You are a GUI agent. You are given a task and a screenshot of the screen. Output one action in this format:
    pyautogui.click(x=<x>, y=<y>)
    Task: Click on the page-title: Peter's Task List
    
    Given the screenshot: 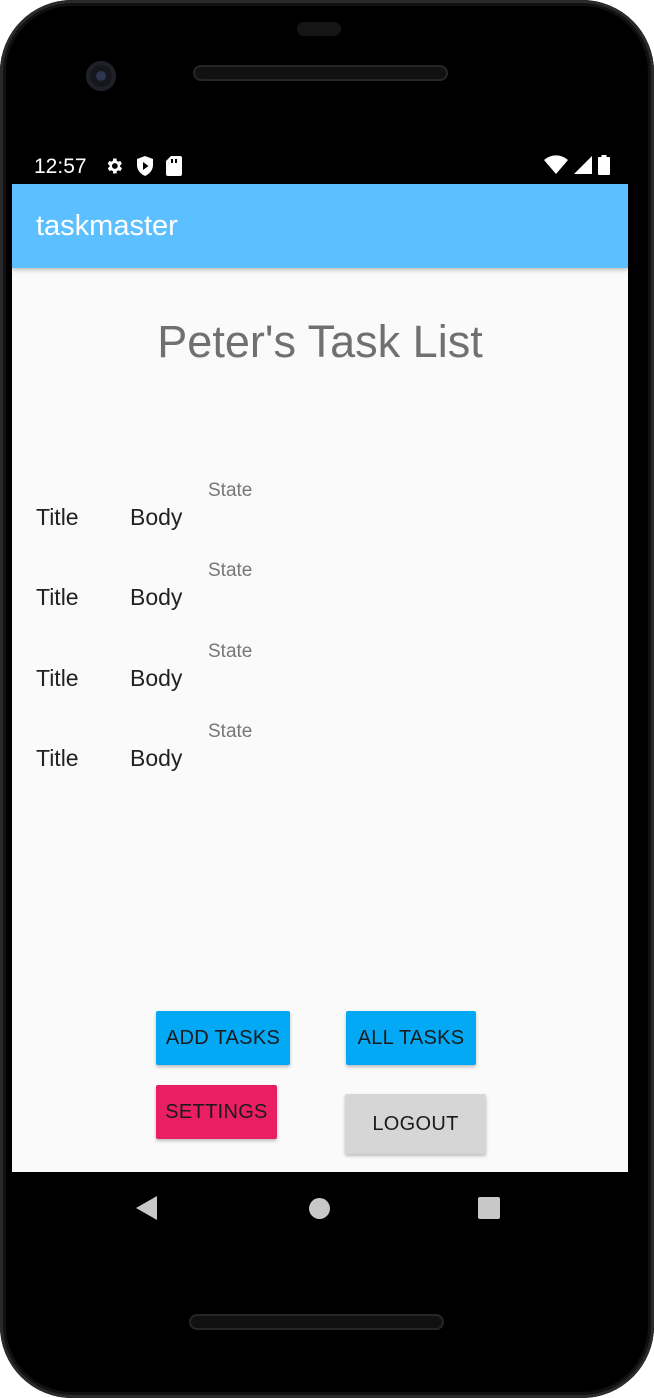 What is the action you would take?
    pyautogui.click(x=320, y=341)
    